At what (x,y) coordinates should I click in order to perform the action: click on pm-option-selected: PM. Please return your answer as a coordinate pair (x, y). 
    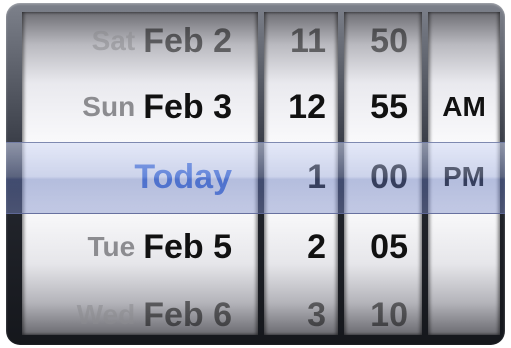
    Looking at the image, I should click on (464, 177).